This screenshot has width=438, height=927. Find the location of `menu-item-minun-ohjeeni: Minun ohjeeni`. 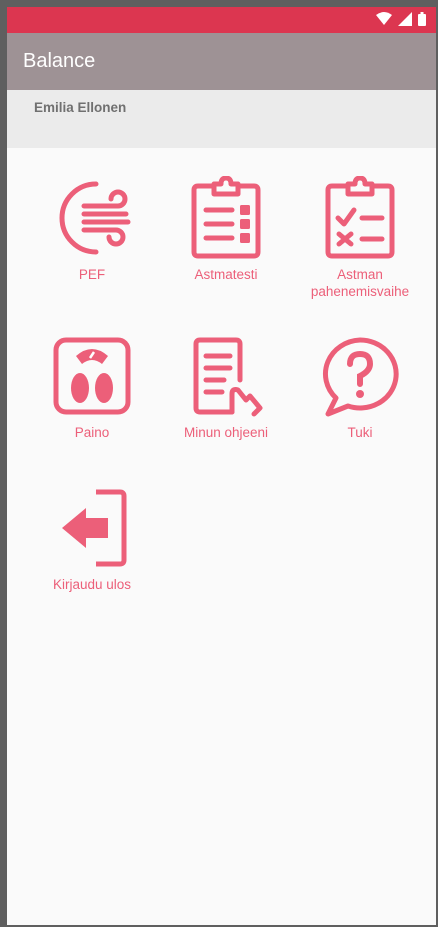

menu-item-minun-ohjeeni: Minun ohjeeni is located at coordinates (226, 387).